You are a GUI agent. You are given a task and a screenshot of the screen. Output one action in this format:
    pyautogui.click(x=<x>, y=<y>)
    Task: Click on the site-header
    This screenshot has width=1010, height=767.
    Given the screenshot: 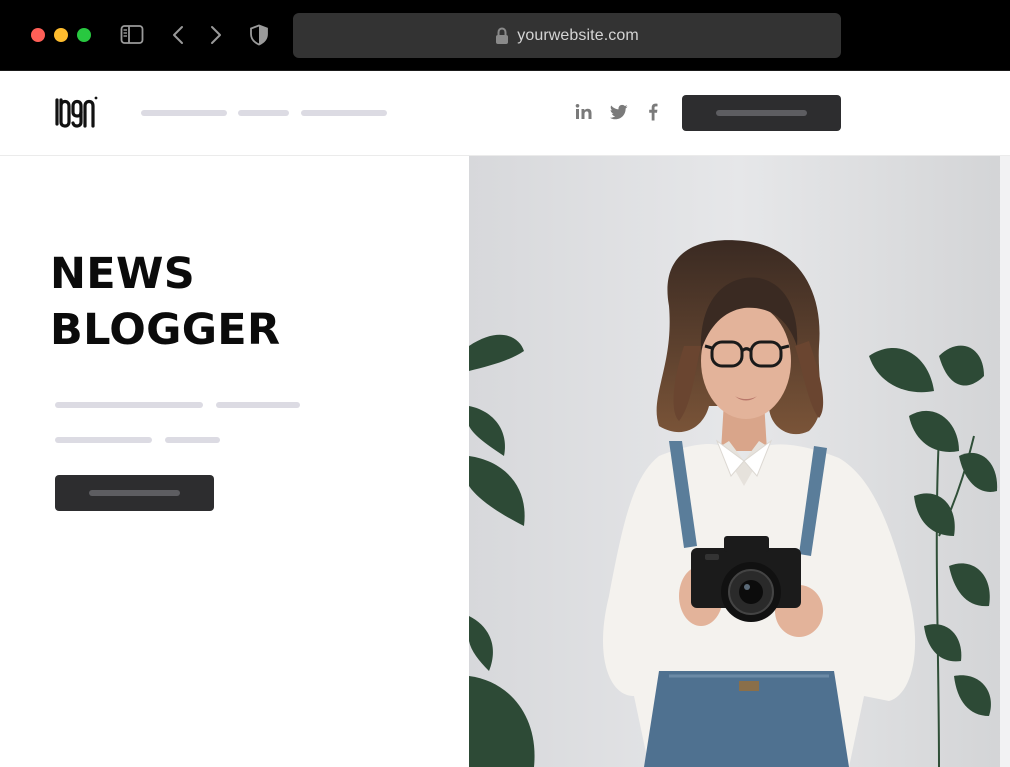 What is the action you would take?
    pyautogui.click(x=505, y=113)
    